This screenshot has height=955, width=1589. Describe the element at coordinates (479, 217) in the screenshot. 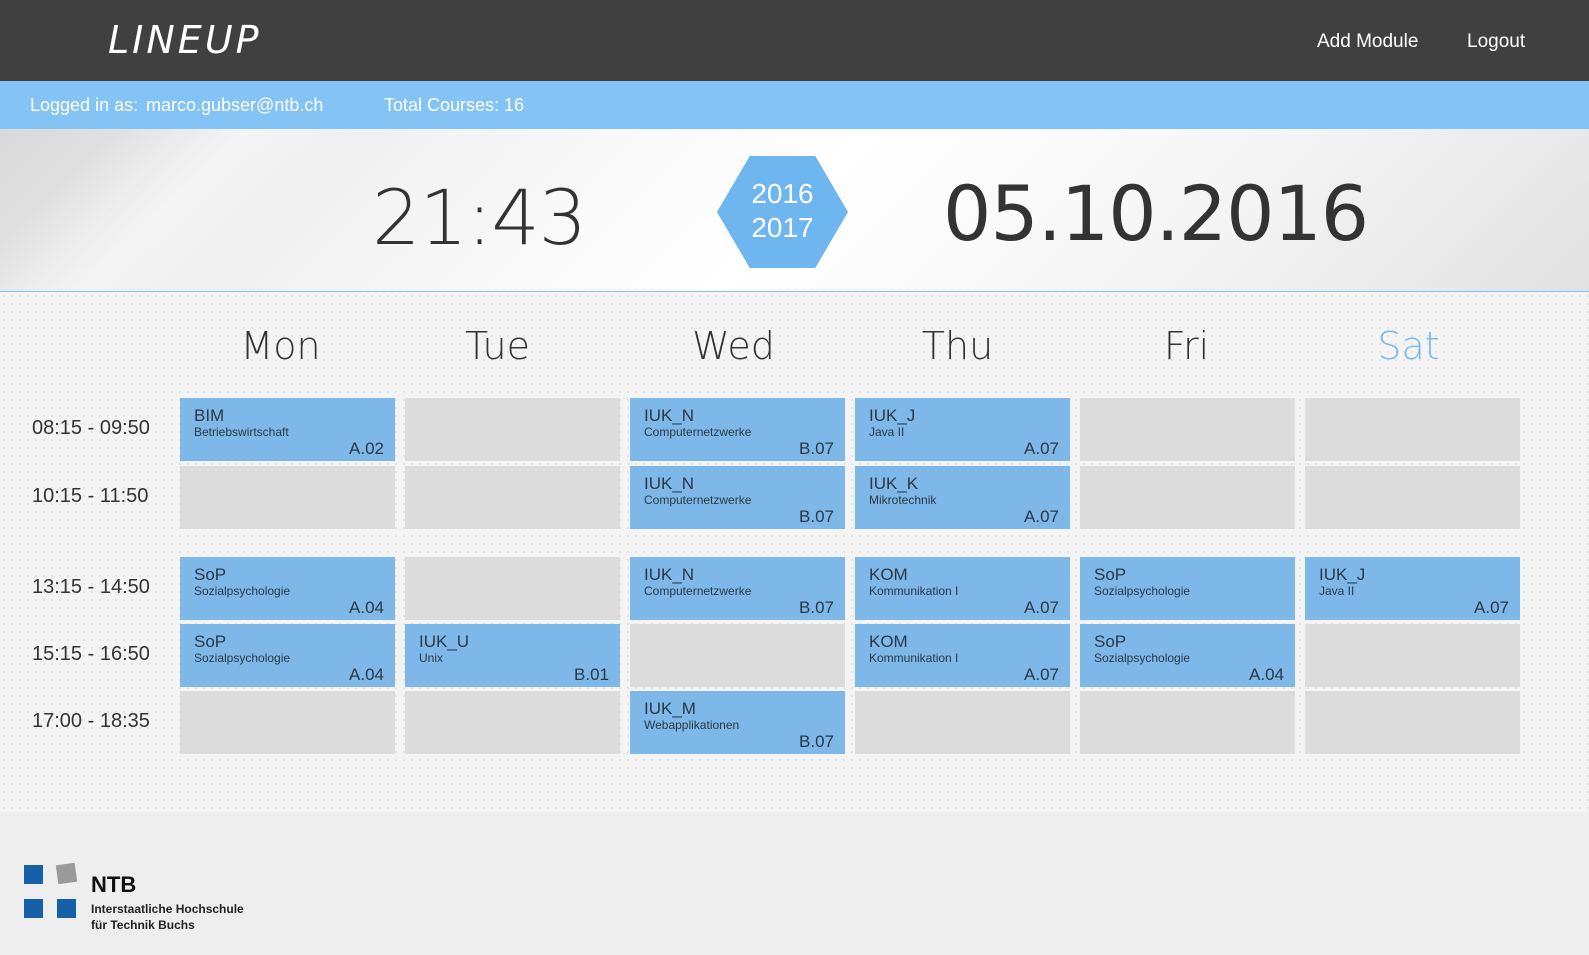

I see `current-time: 21:43` at that location.